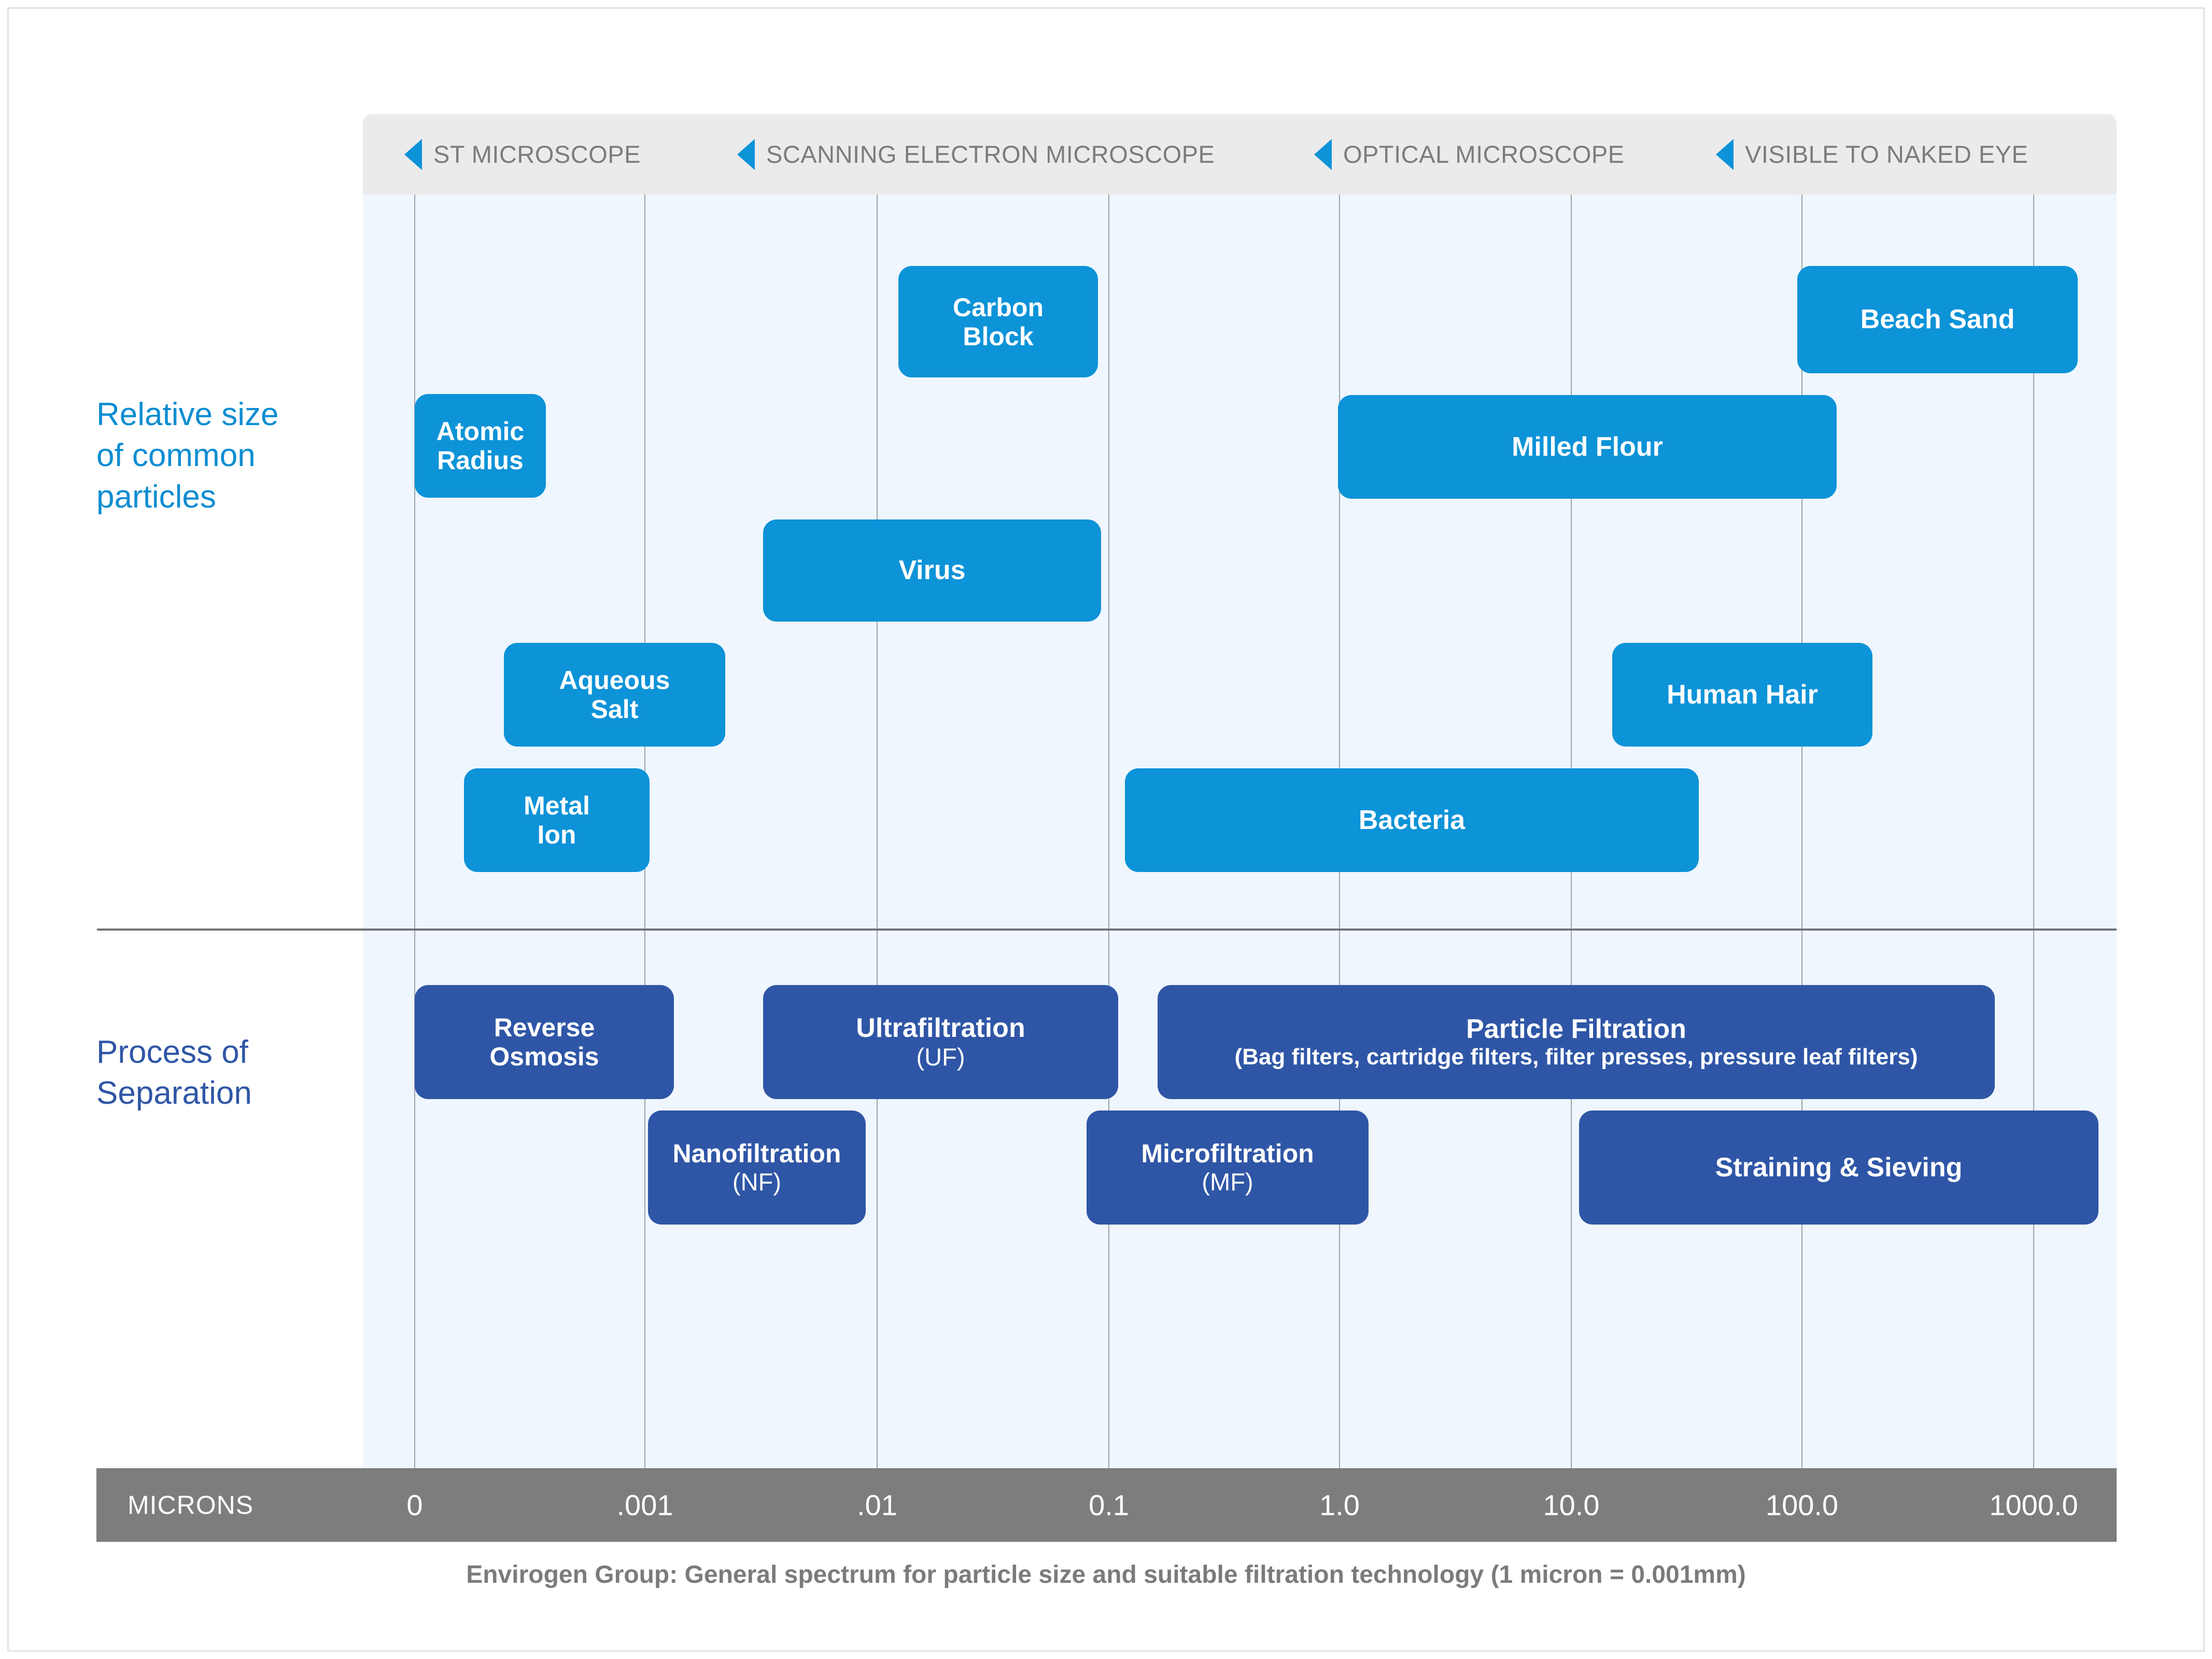 The width and height of the screenshot is (2212, 1659). Describe the element at coordinates (1576, 1029) in the screenshot. I see `bar-label: Particle Filtration` at that location.